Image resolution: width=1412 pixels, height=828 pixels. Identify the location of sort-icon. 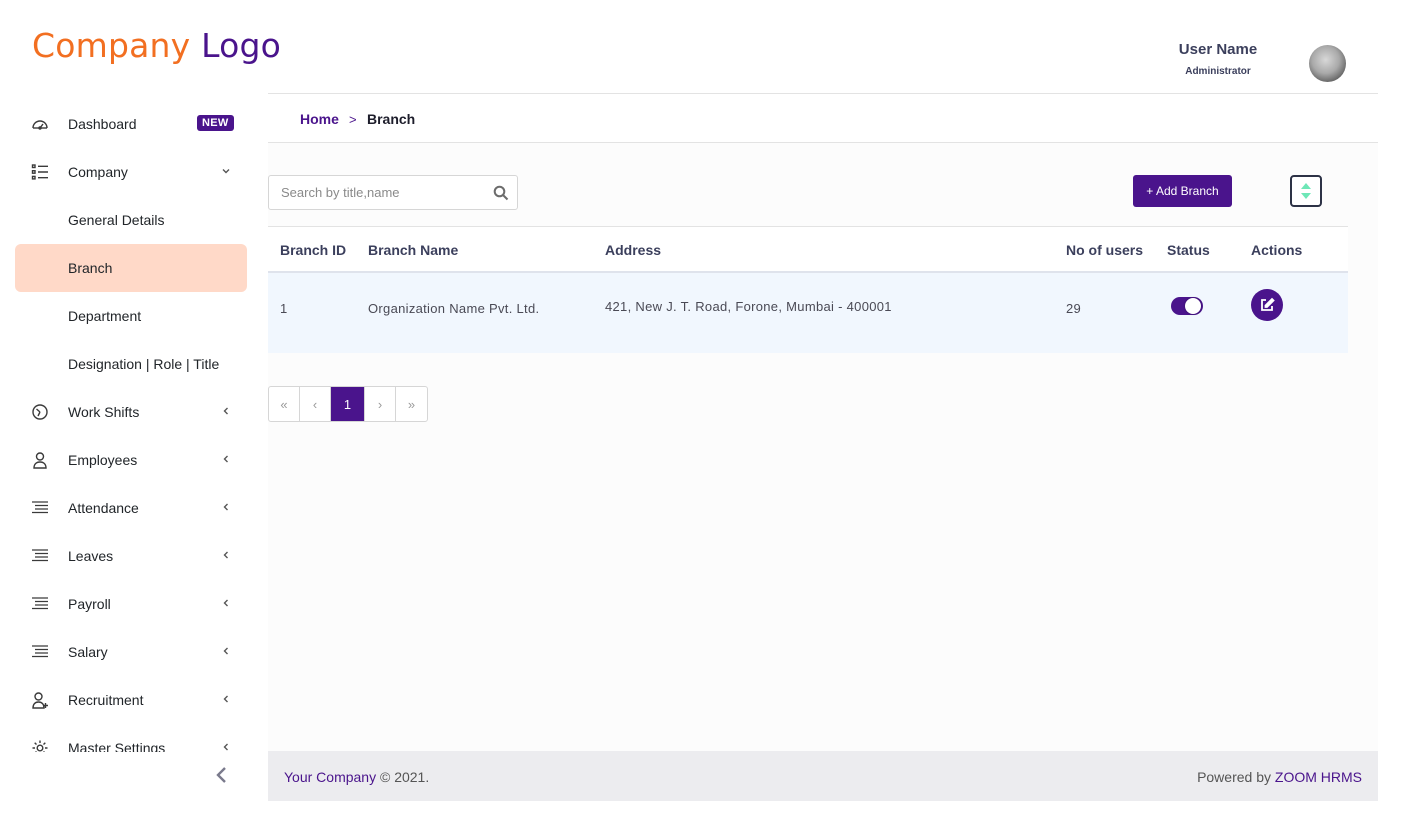
(1306, 191).